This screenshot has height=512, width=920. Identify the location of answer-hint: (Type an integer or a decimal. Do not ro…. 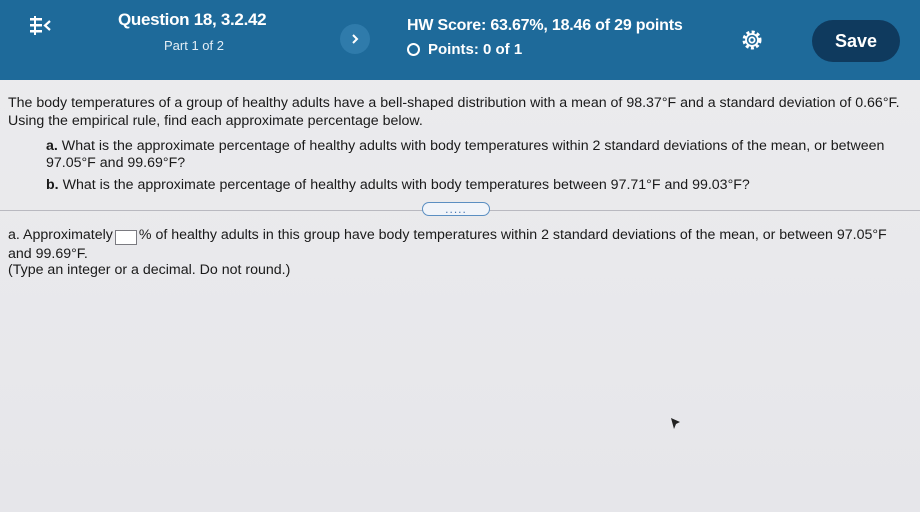
(149, 270).